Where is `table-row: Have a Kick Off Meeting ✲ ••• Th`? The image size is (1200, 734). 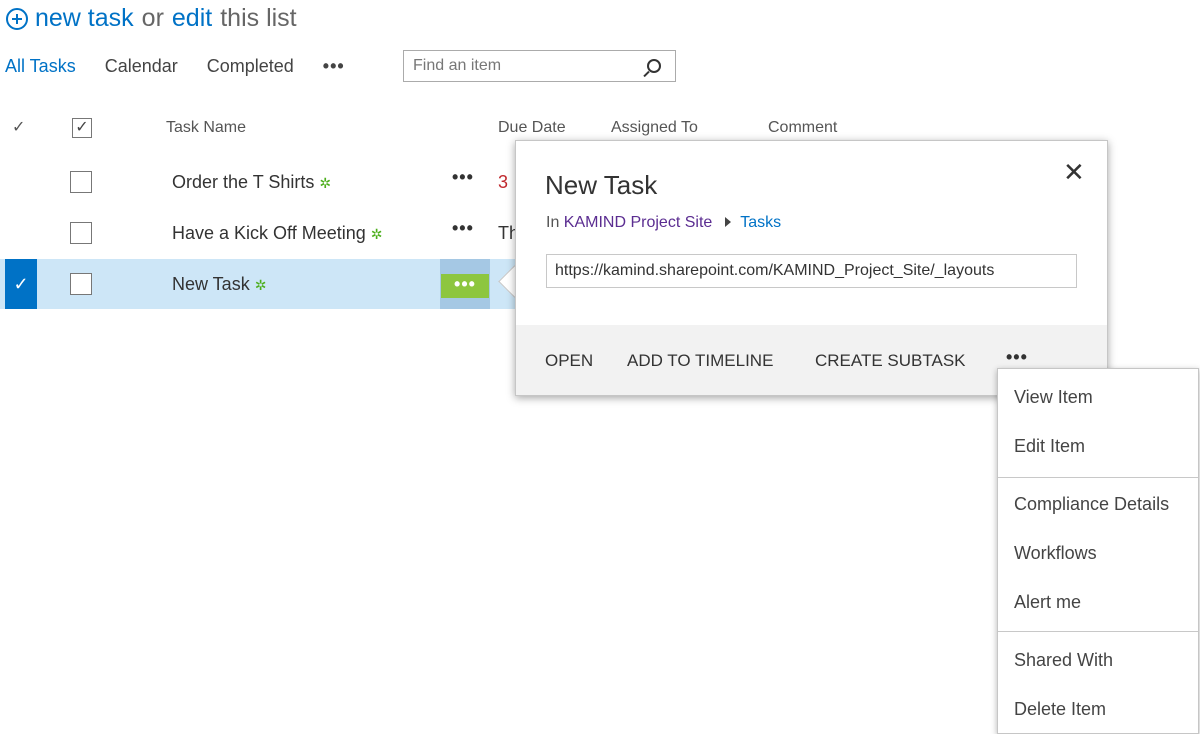
table-row: Have a Kick Off Meeting ✲ ••• Th is located at coordinates (259, 233).